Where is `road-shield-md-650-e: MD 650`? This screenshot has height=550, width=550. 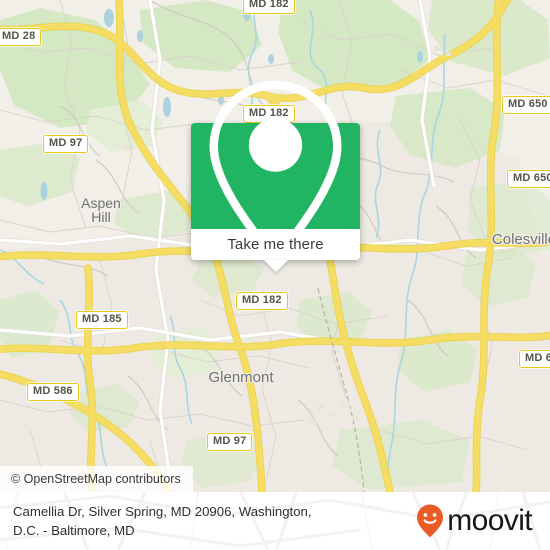
road-shield-md-650-e: MD 650 is located at coordinates (528, 179).